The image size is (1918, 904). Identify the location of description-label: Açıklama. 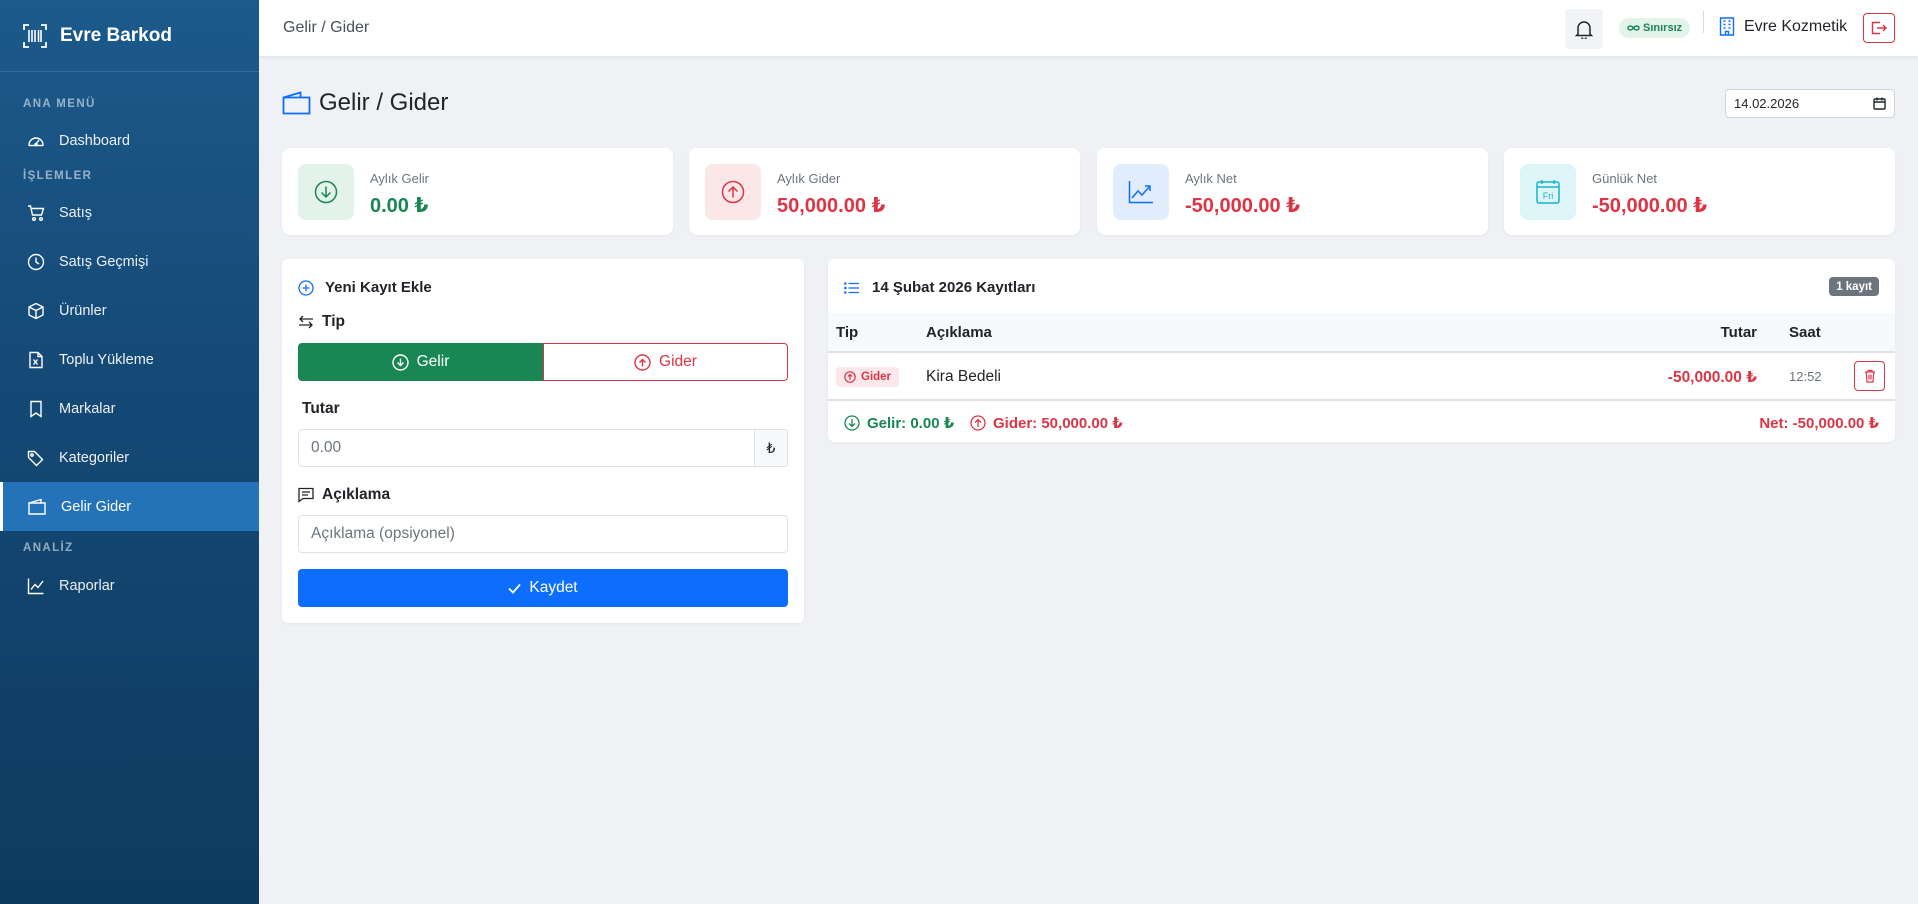
(344, 495).